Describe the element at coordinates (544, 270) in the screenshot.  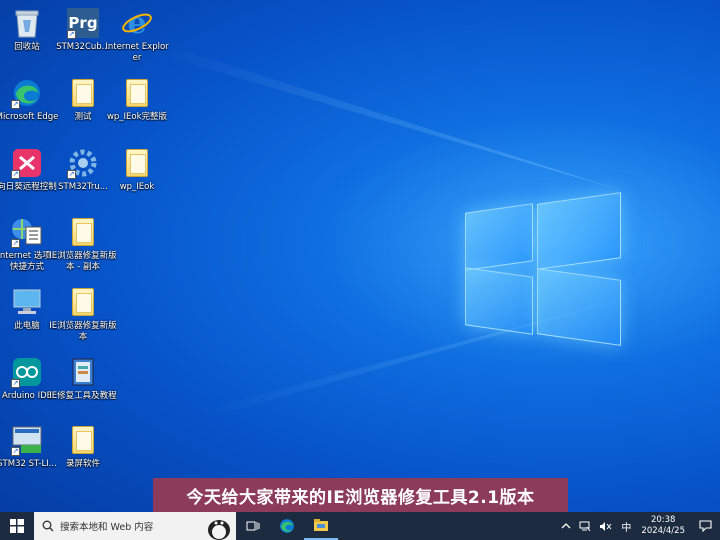
I see `windows-logo` at that location.